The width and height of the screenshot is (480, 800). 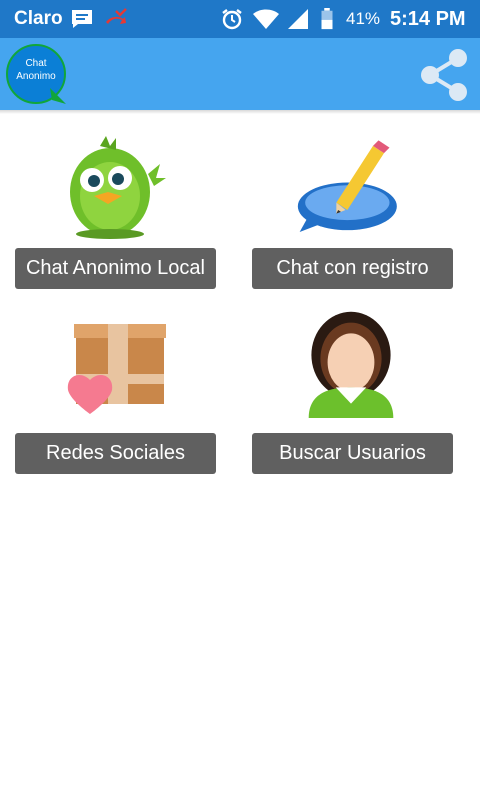 What do you see at coordinates (298, 19) in the screenshot?
I see `signal-icon` at bounding box center [298, 19].